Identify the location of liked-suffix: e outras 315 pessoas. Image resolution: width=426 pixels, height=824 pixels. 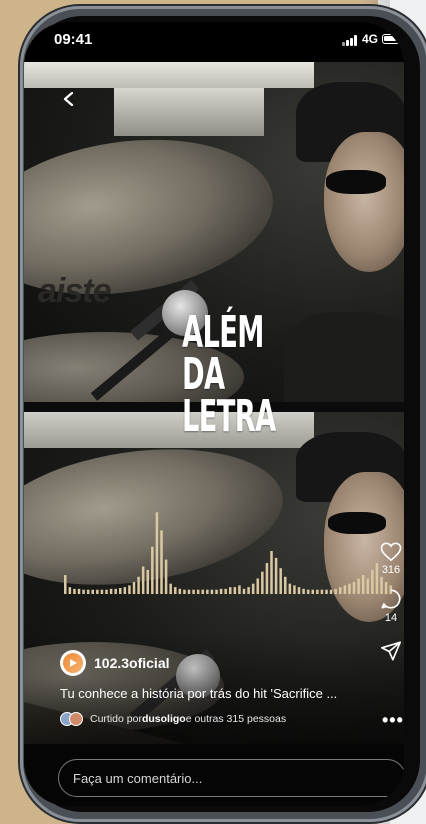
(236, 719).